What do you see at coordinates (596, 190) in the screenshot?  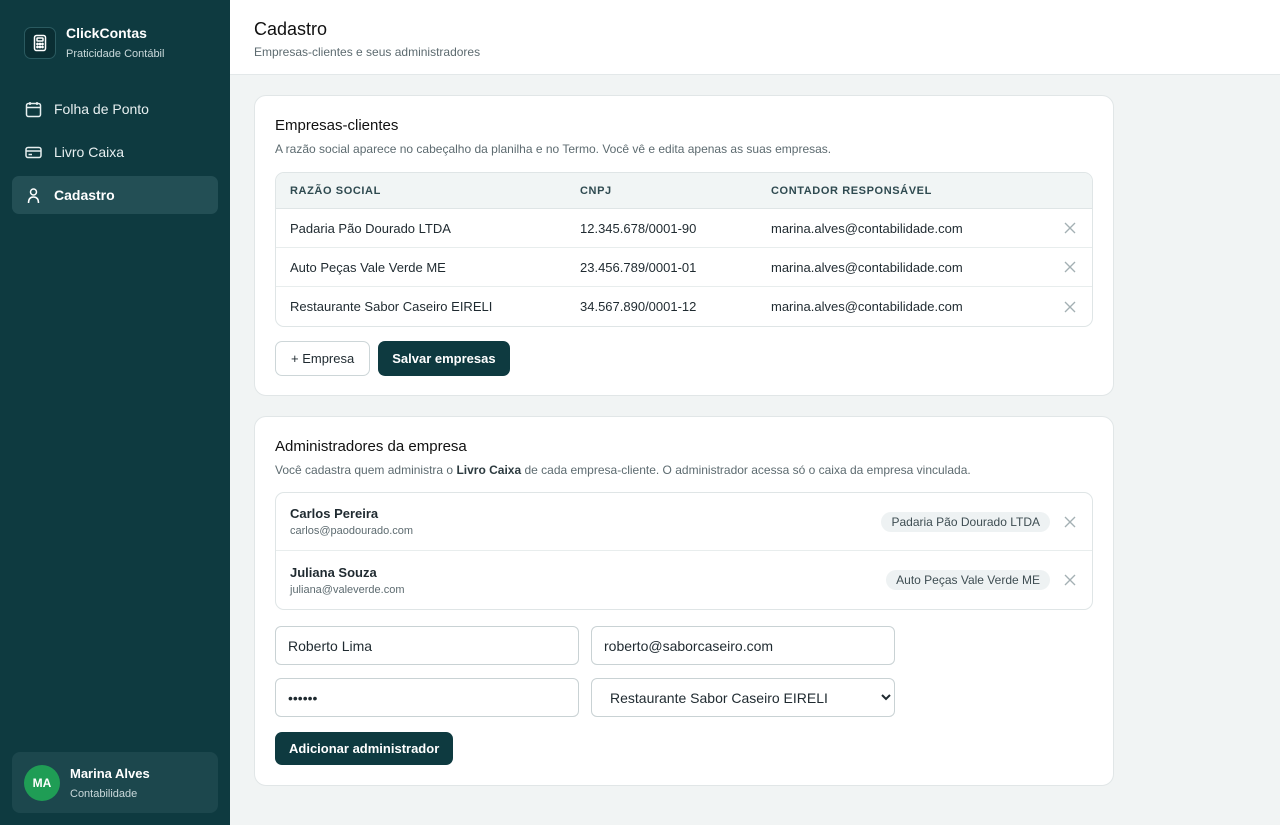 I see `column-header-cnpj: CNPJ` at bounding box center [596, 190].